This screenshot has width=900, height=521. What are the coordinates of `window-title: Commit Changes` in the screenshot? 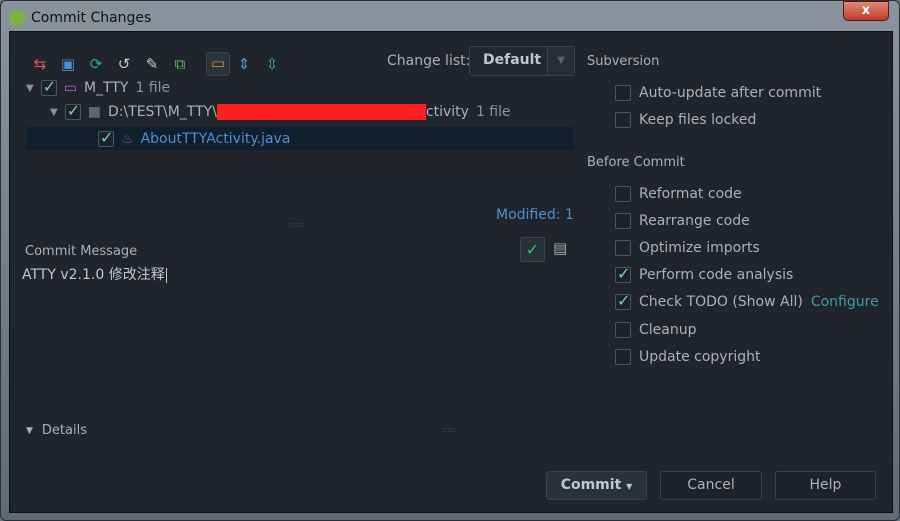 It's located at (91, 18).